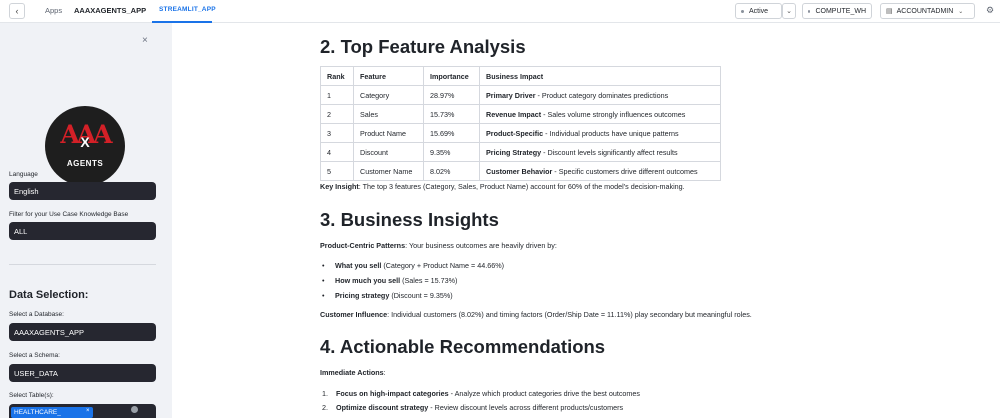 The height and width of the screenshot is (418, 1000). I want to click on status-dot-icon, so click(742, 11).